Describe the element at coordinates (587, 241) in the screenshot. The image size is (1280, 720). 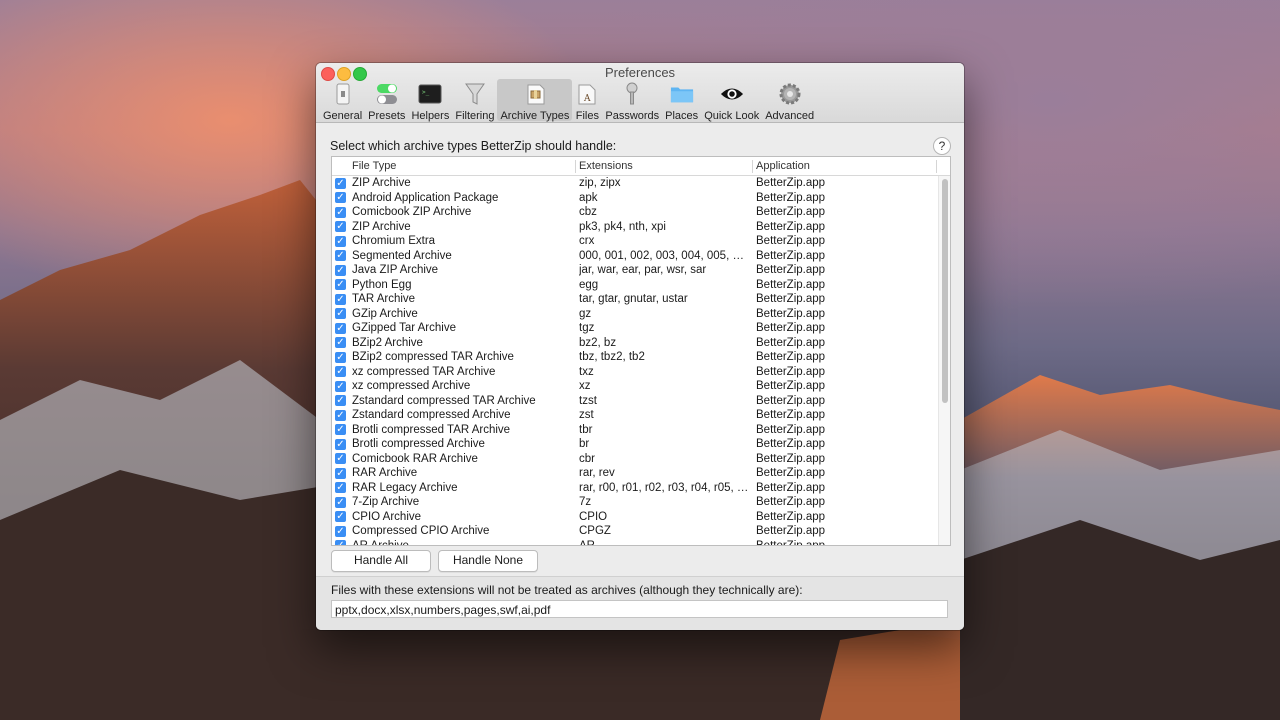
I see `extensions-cell: crx` at that location.